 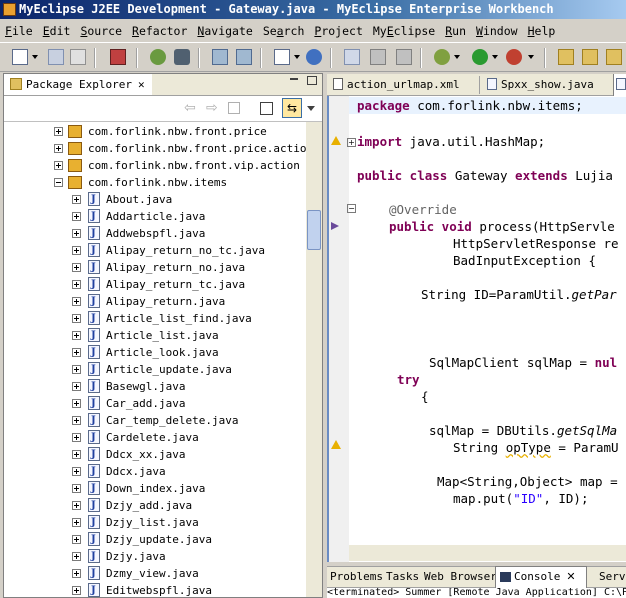 I want to click on new-web-icon, so click(x=282, y=57).